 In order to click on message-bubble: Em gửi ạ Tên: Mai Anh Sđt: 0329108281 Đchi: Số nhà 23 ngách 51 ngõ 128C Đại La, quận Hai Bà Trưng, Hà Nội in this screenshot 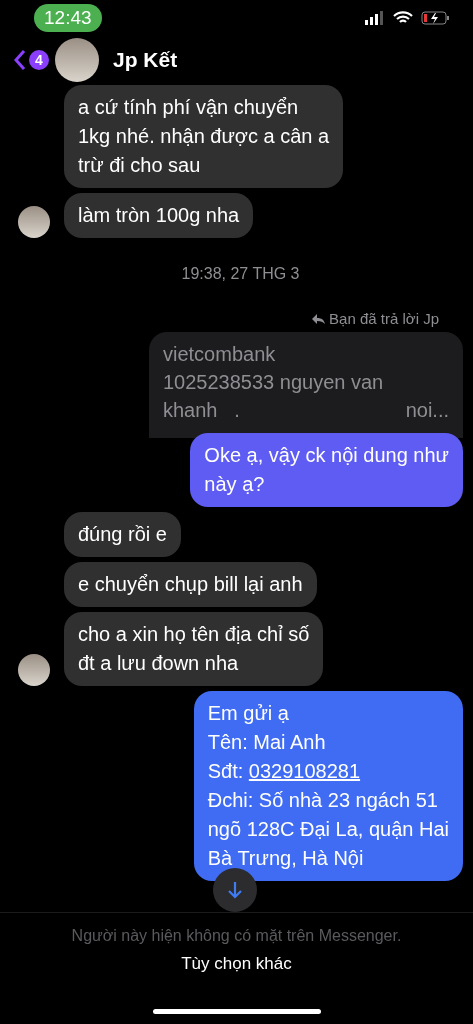, I will do `click(328, 786)`.